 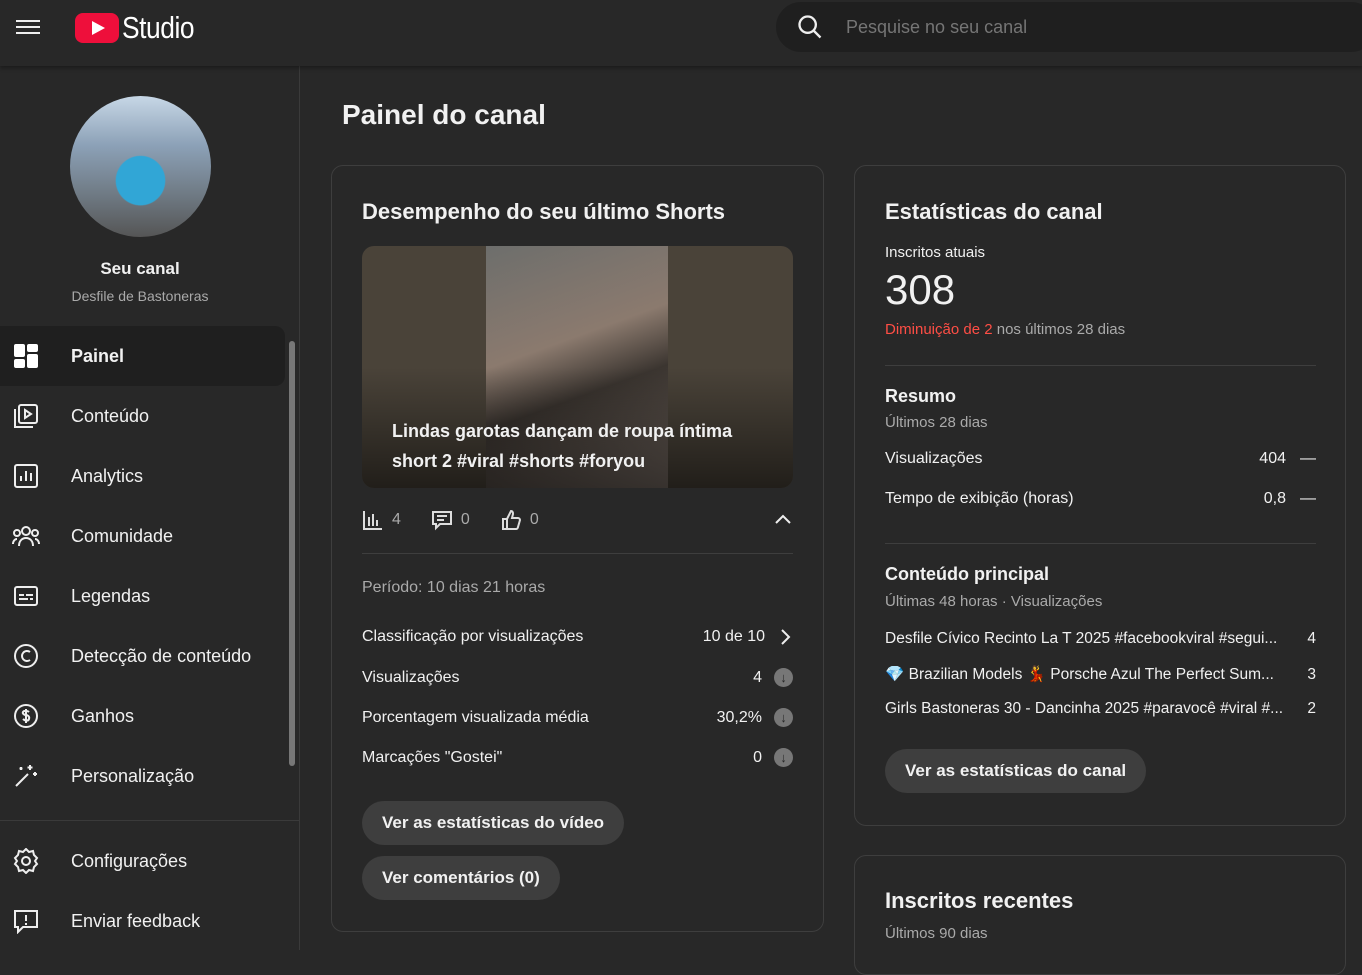 I want to click on thumbs-up-icon, so click(x=511, y=519).